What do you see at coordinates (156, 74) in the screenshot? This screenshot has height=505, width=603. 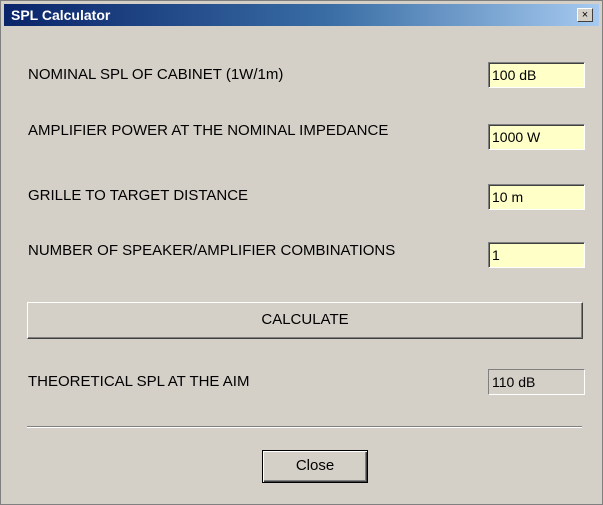 I see `nominal-spl-label: NOMINAL SPL OF CABINET (1W/1m)` at bounding box center [156, 74].